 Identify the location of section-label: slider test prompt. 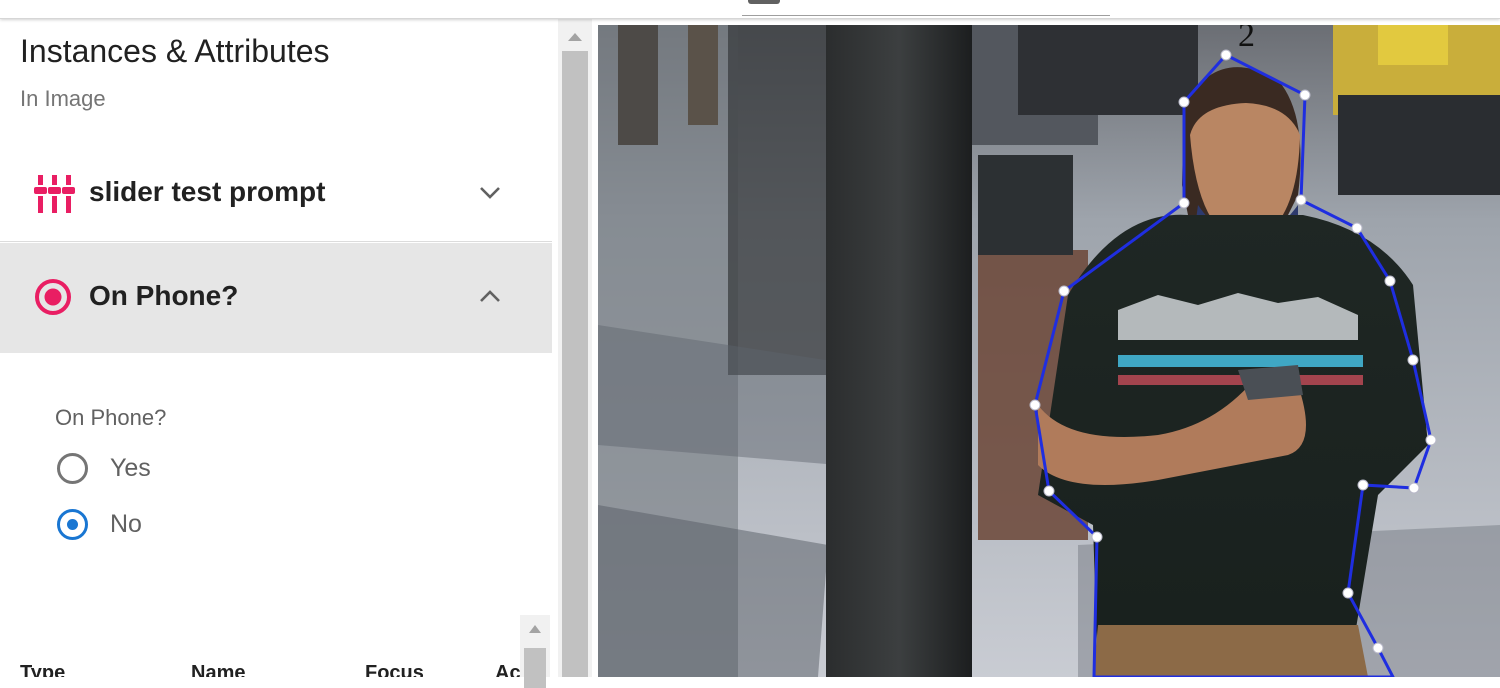
(207, 191).